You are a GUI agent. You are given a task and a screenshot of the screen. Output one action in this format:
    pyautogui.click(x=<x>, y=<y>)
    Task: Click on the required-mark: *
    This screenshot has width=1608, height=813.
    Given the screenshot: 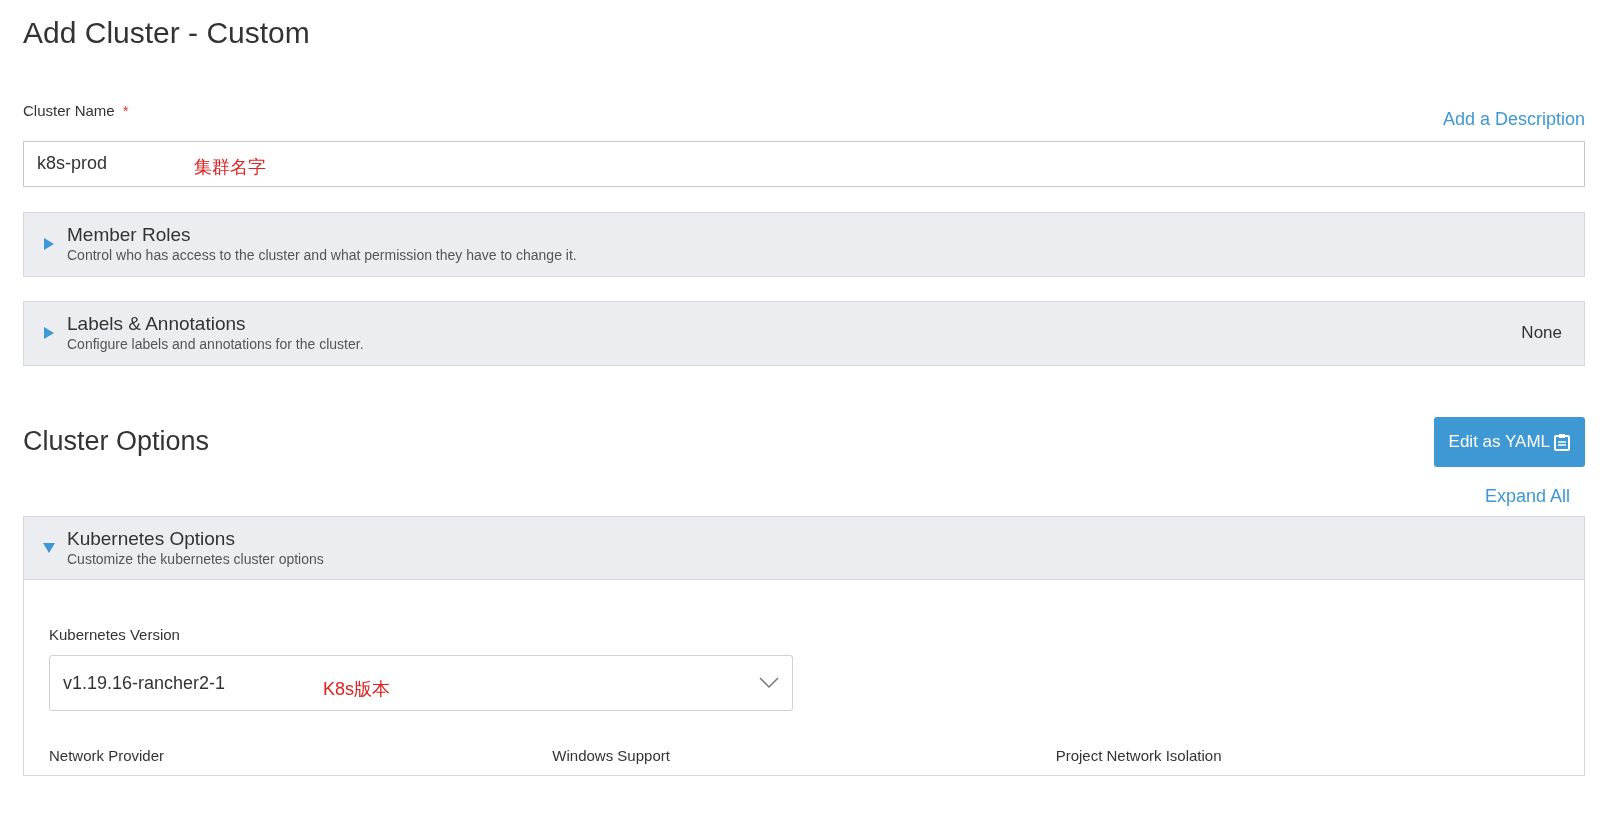 What is the action you would take?
    pyautogui.click(x=125, y=111)
    